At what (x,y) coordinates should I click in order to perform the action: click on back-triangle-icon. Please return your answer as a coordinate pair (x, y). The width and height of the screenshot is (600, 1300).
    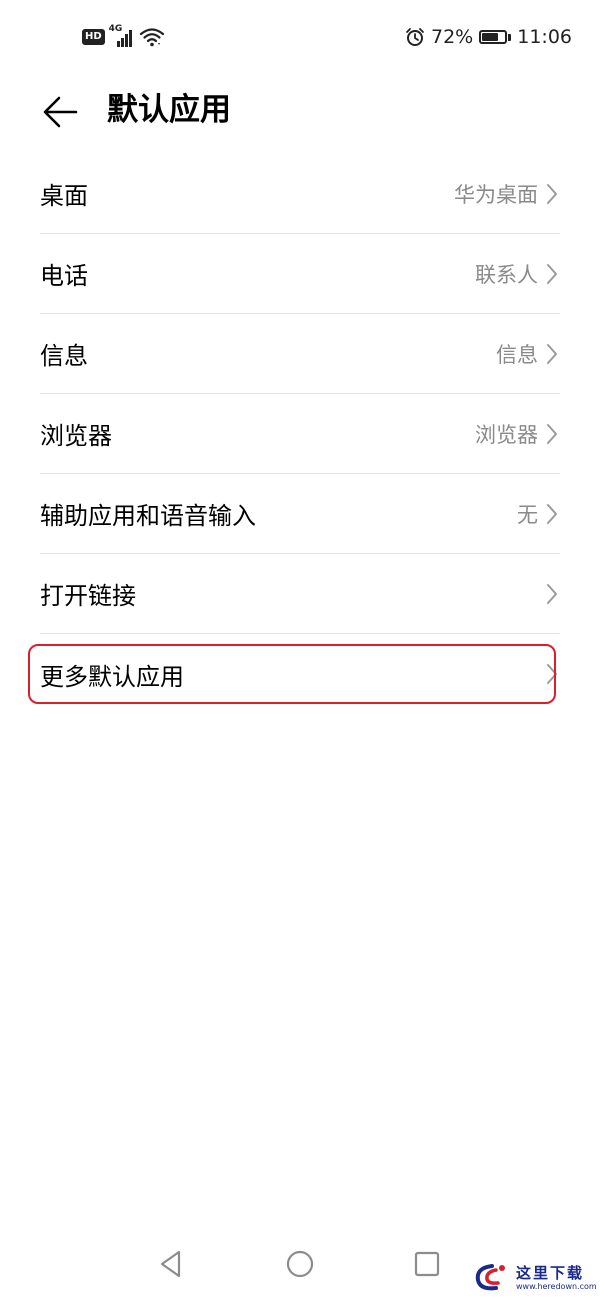
    Looking at the image, I should click on (171, 1266).